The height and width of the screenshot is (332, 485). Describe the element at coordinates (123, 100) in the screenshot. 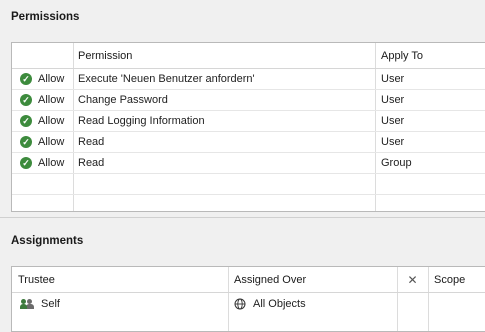

I see `permission-cell: Change Password` at that location.